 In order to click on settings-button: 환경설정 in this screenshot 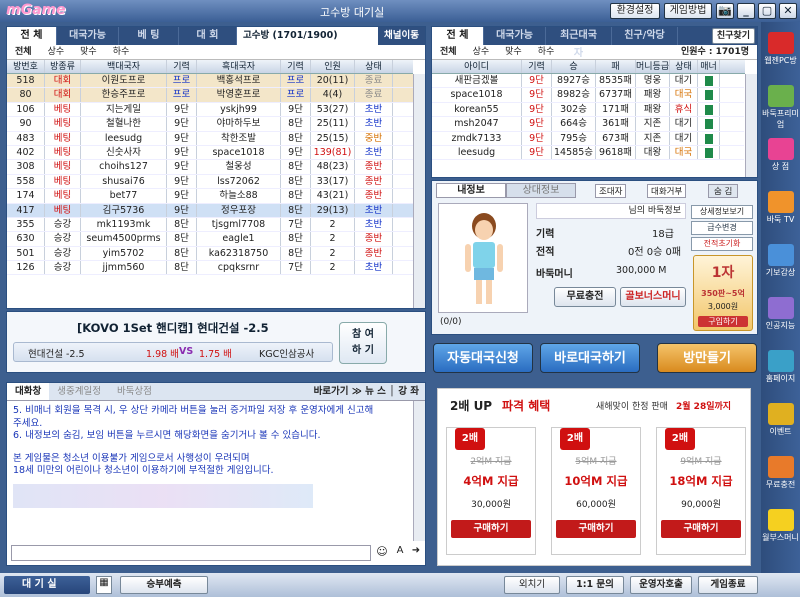, I will do `click(635, 11)`.